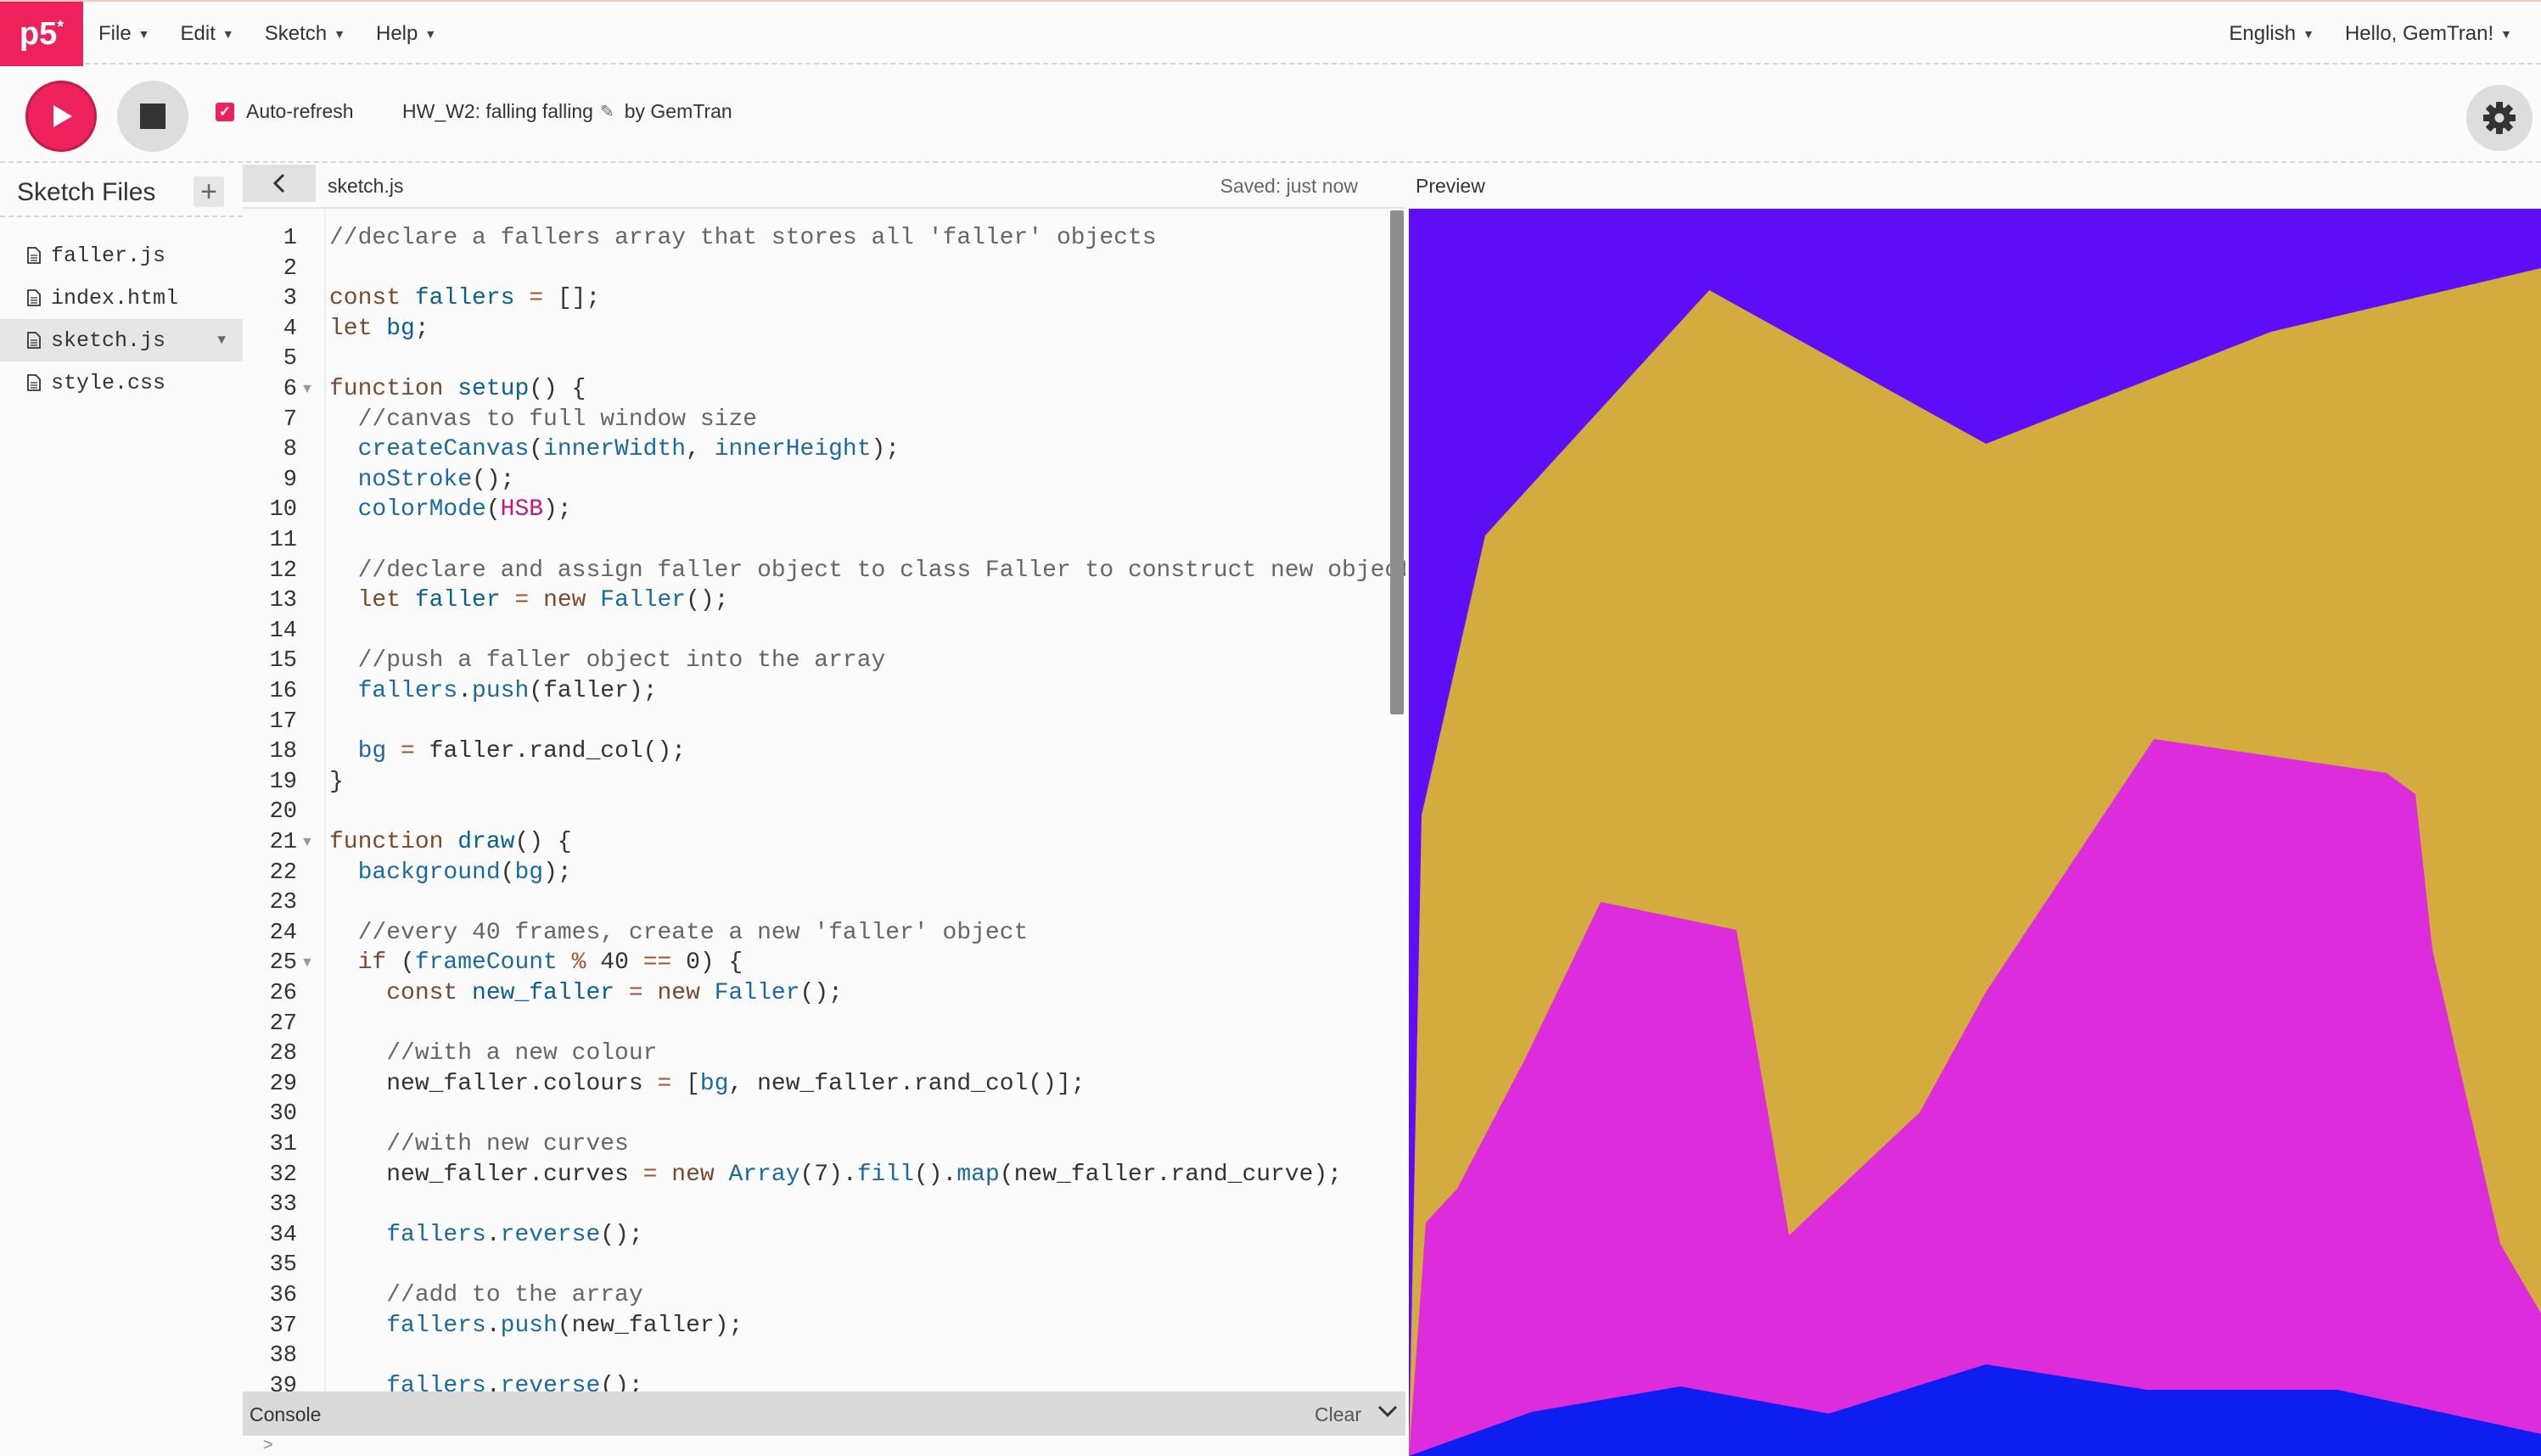 The height and width of the screenshot is (1456, 2541). I want to click on line-number: 20, so click(283, 813).